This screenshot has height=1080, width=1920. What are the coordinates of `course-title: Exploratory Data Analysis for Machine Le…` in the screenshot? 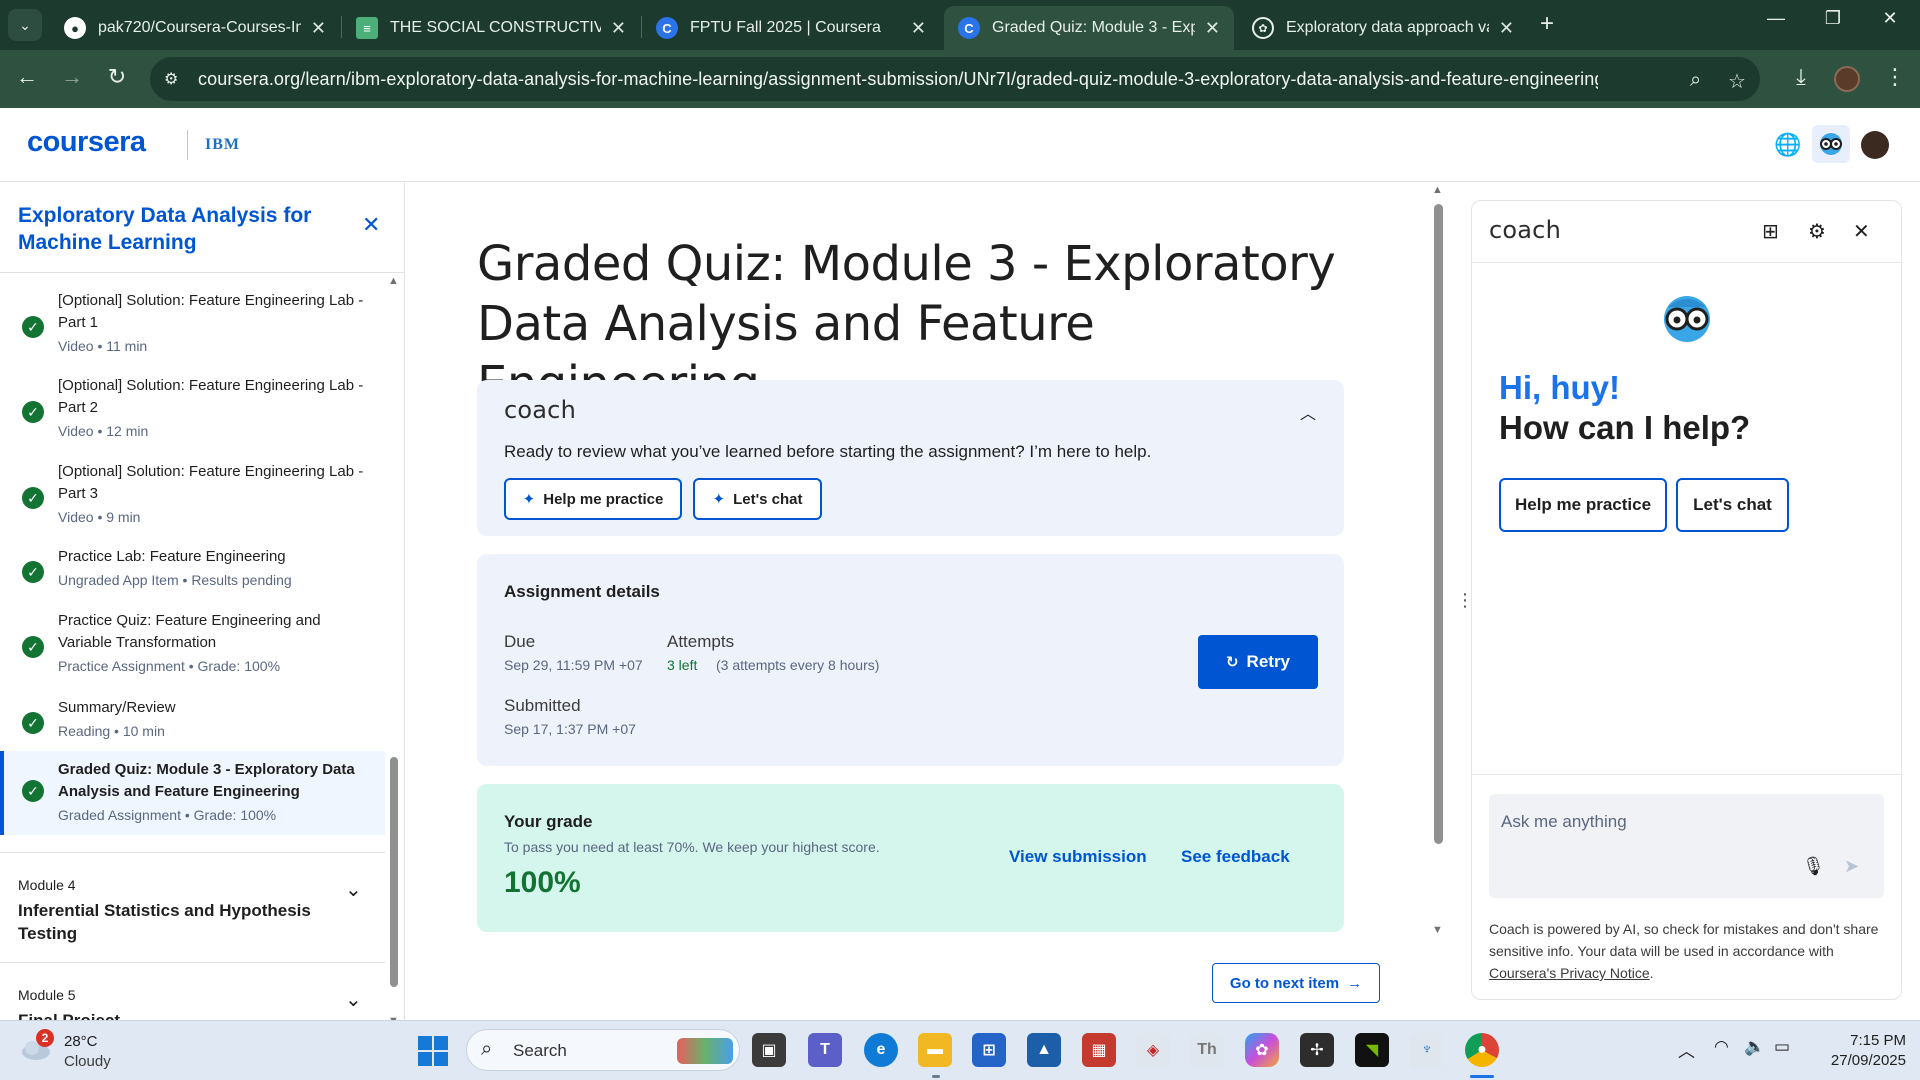 It's located at (168, 229).